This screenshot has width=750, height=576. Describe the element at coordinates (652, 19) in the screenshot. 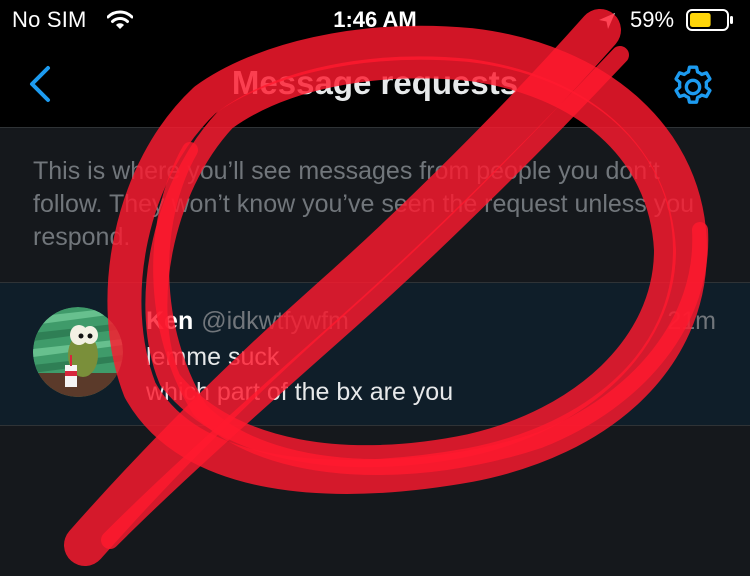

I see `battery-percent: 59%` at that location.